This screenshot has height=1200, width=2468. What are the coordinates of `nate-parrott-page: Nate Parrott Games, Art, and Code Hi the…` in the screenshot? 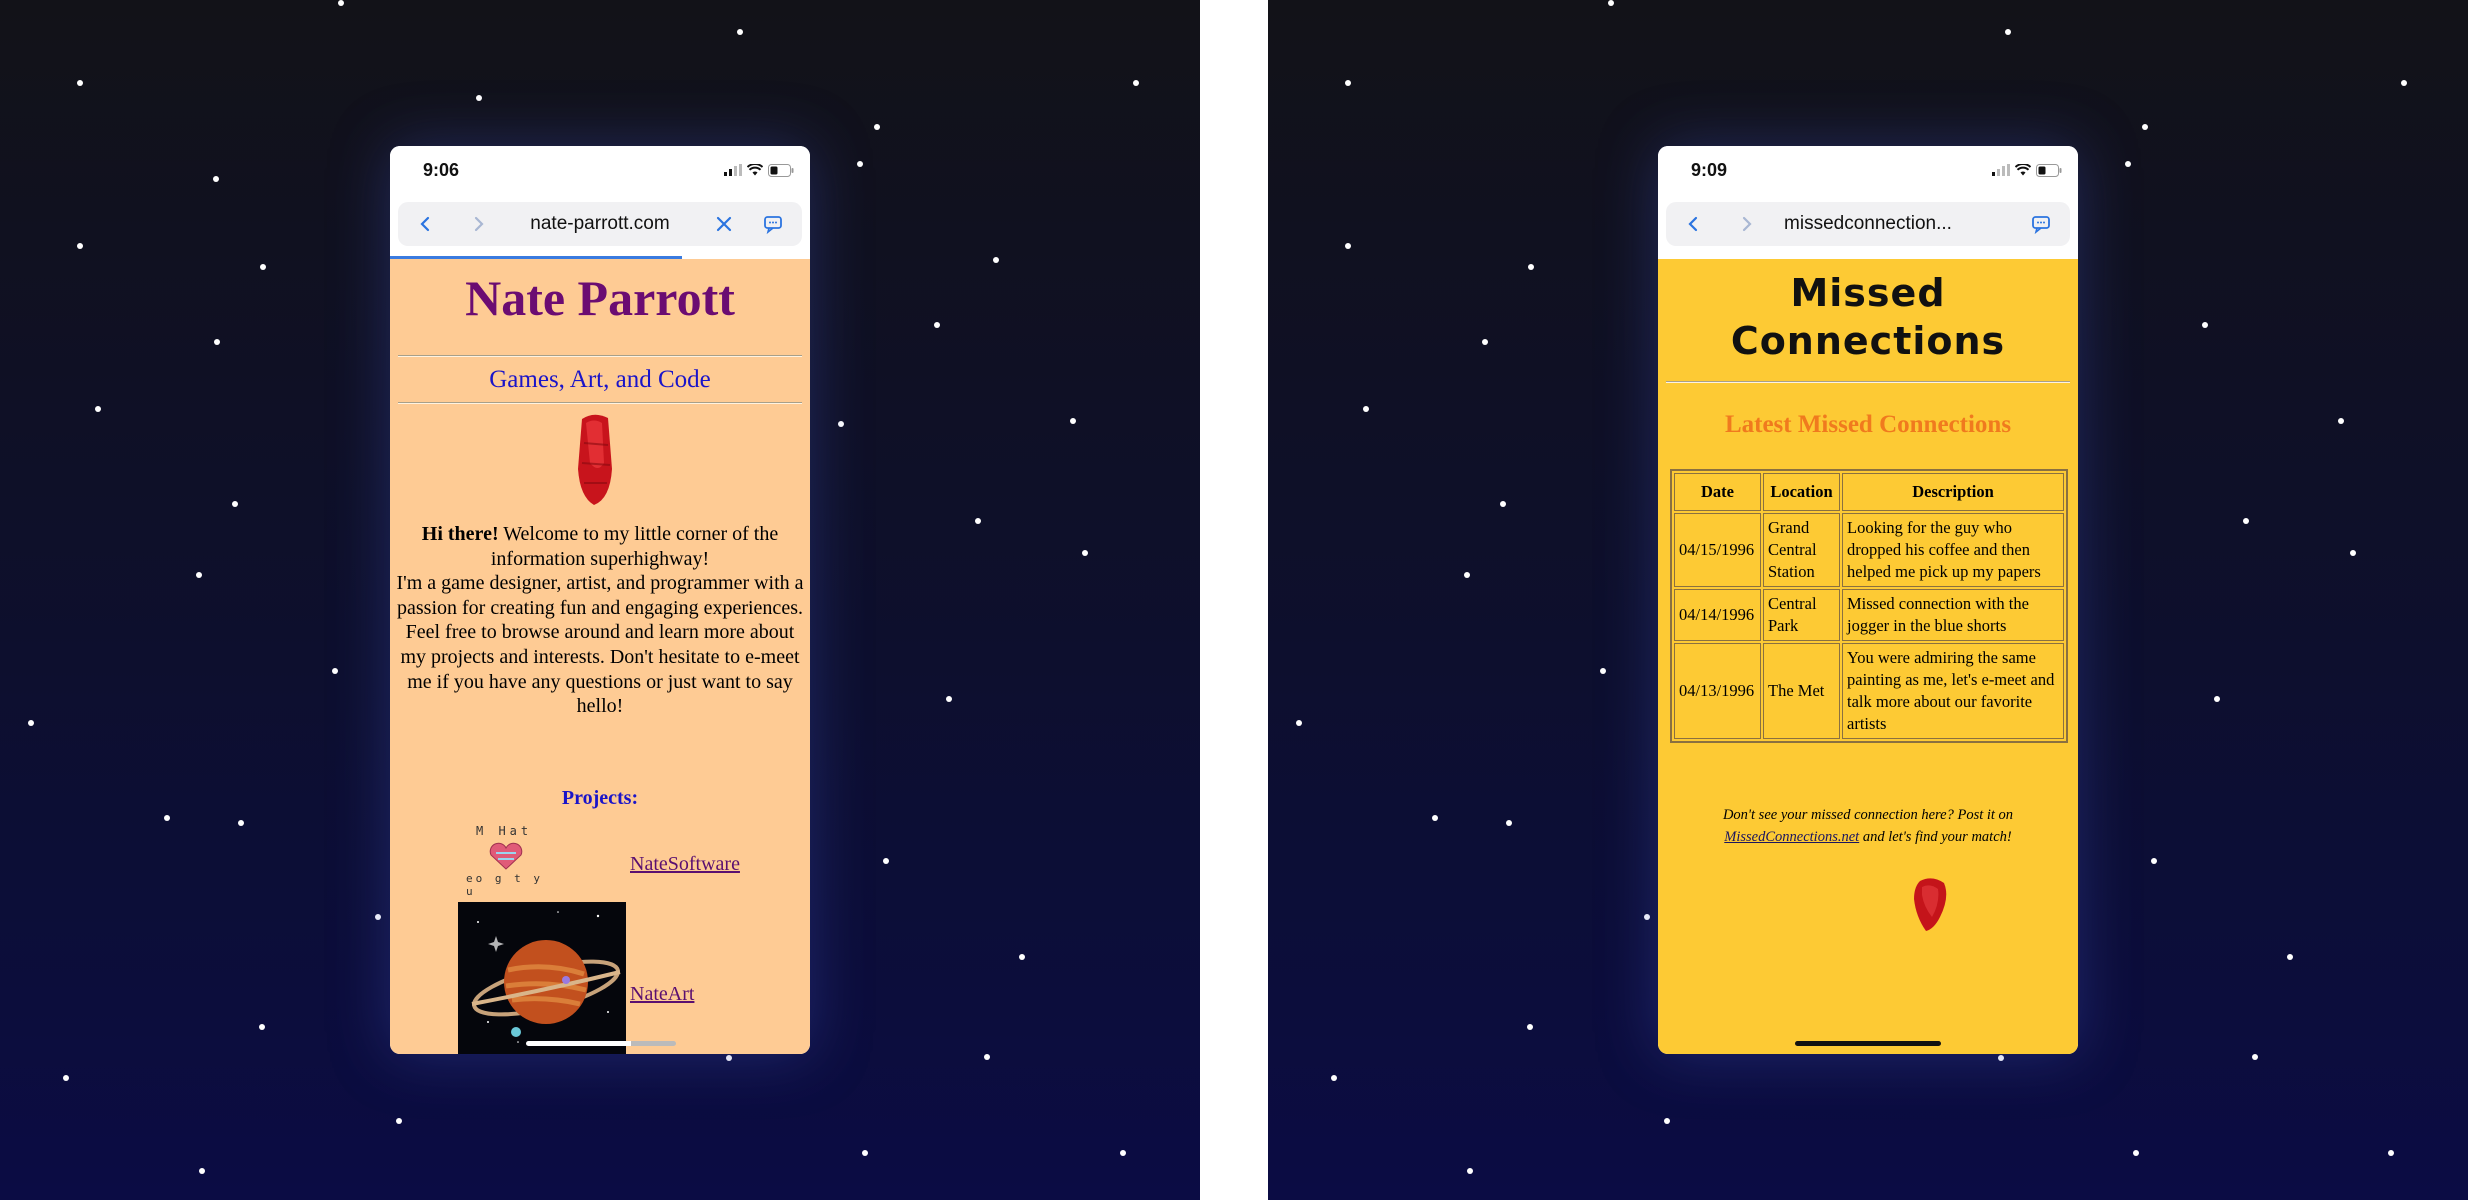 It's located at (600, 656).